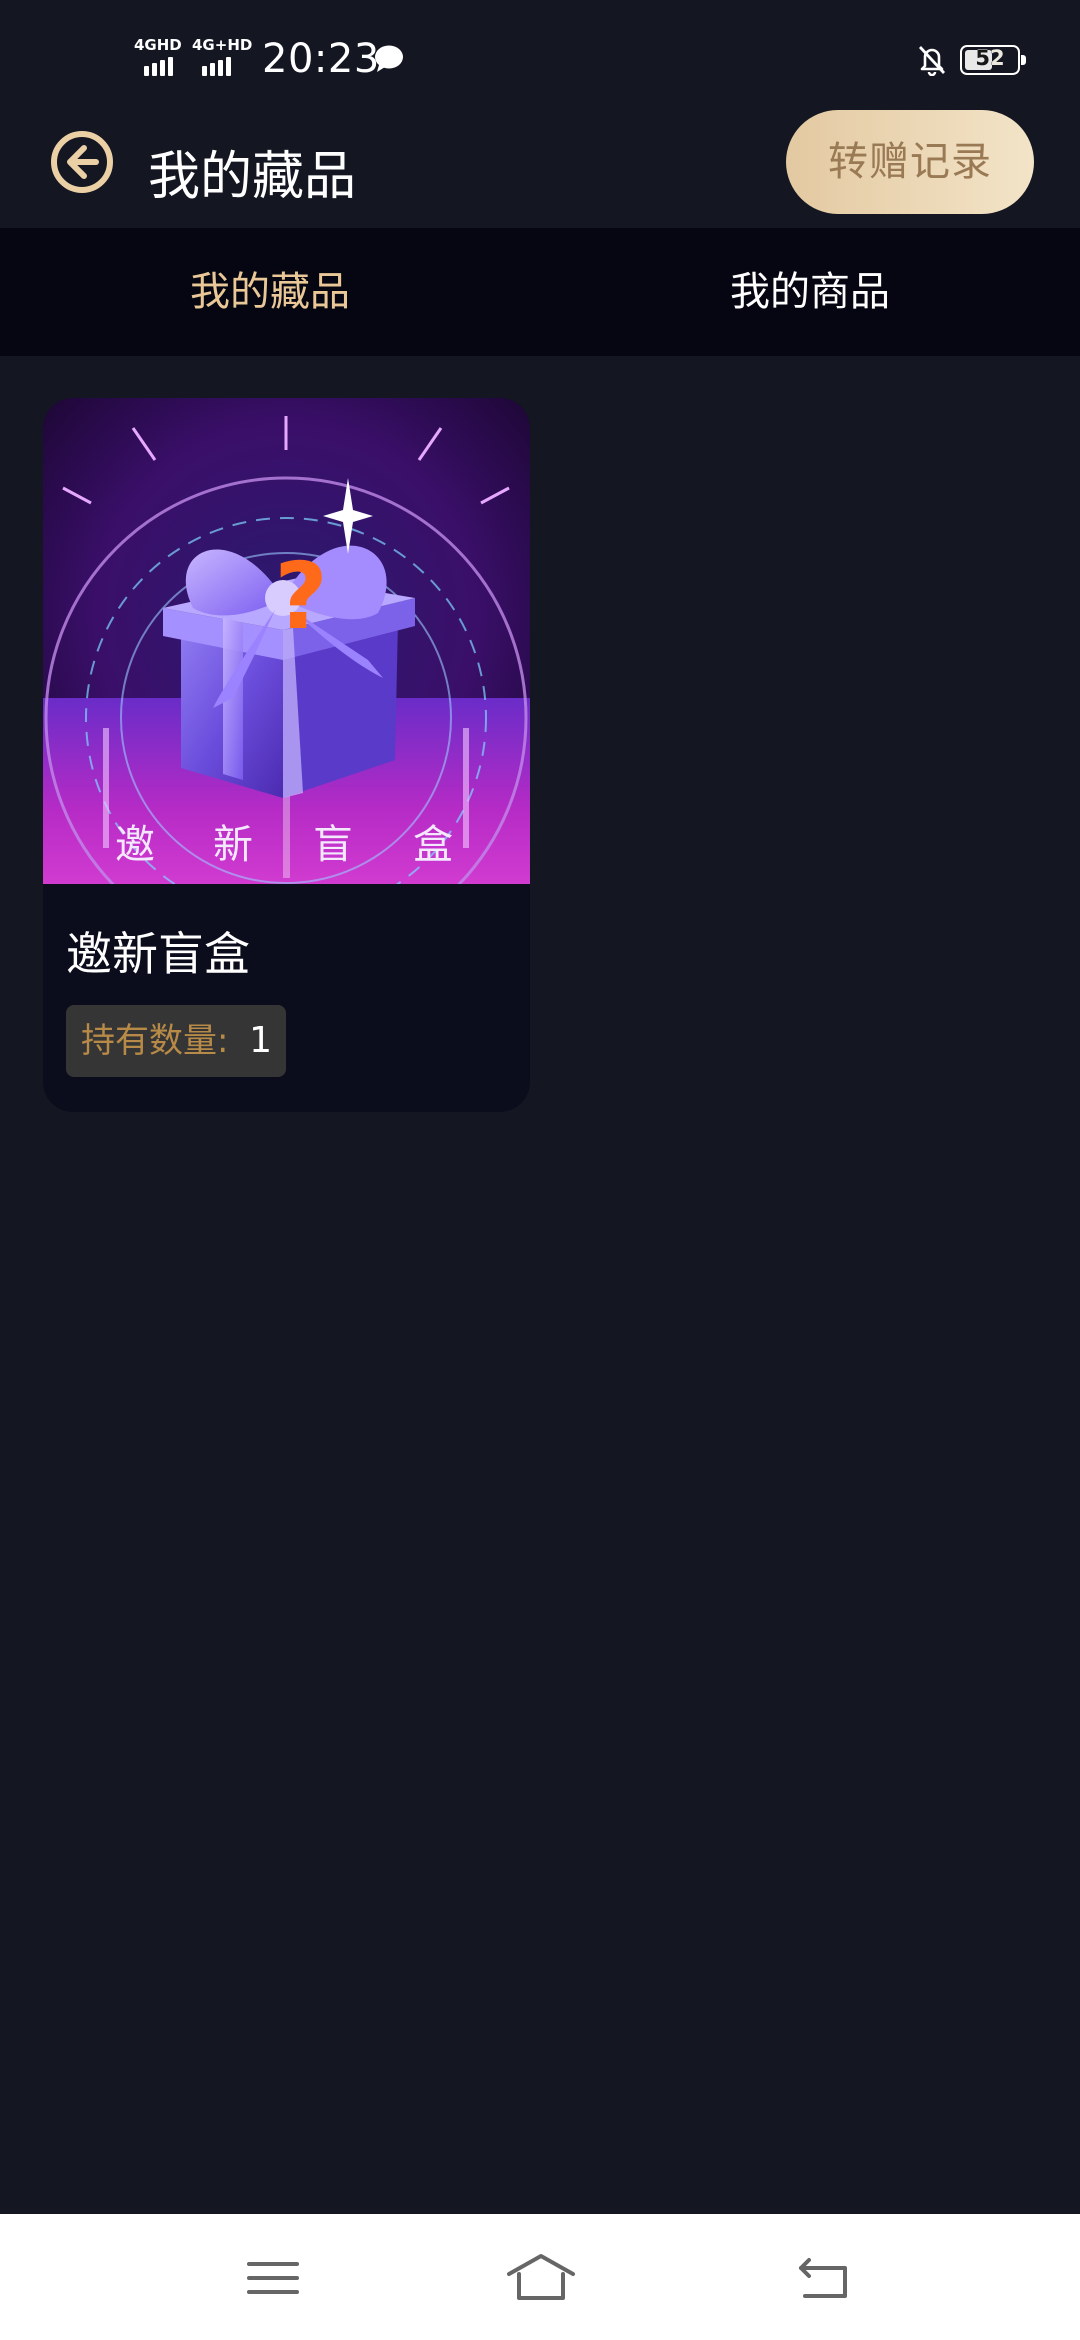  I want to click on image-caption-char: 新, so click(233, 845).